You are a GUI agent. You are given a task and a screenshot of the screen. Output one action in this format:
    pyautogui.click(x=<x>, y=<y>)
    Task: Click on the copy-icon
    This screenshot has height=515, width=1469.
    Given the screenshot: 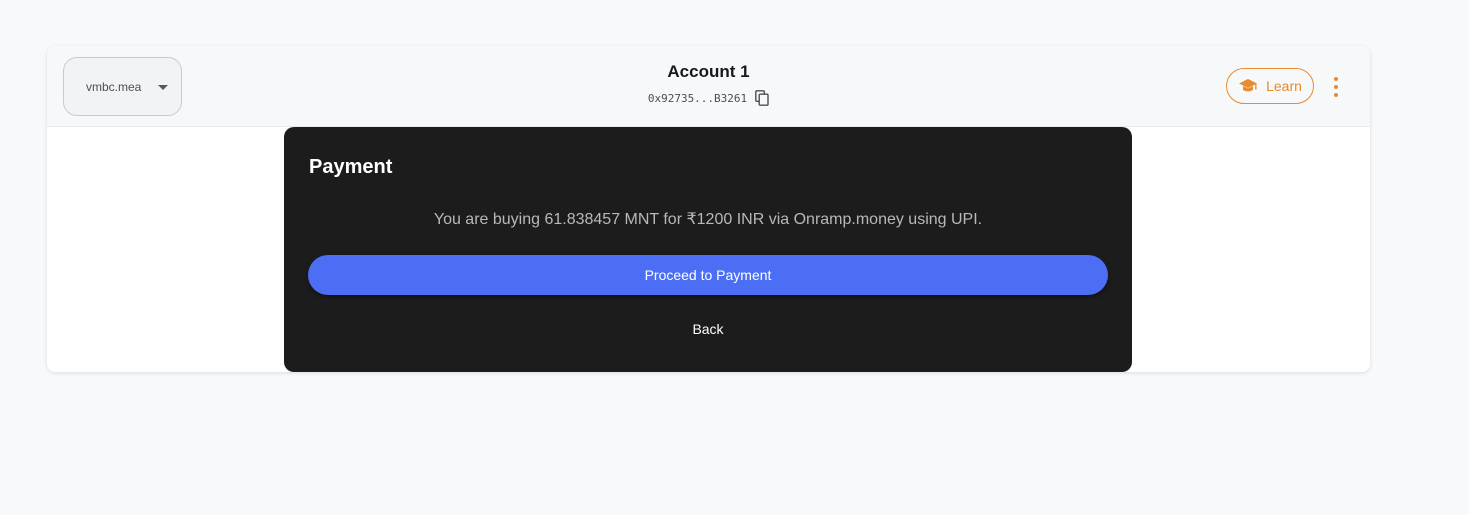 What is the action you would take?
    pyautogui.click(x=762, y=98)
    